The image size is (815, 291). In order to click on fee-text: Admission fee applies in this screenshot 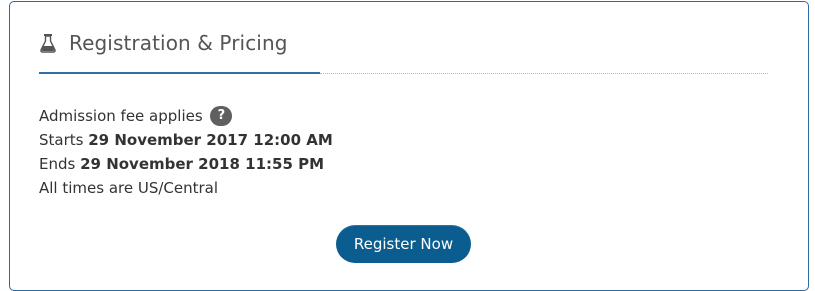, I will do `click(121, 116)`.